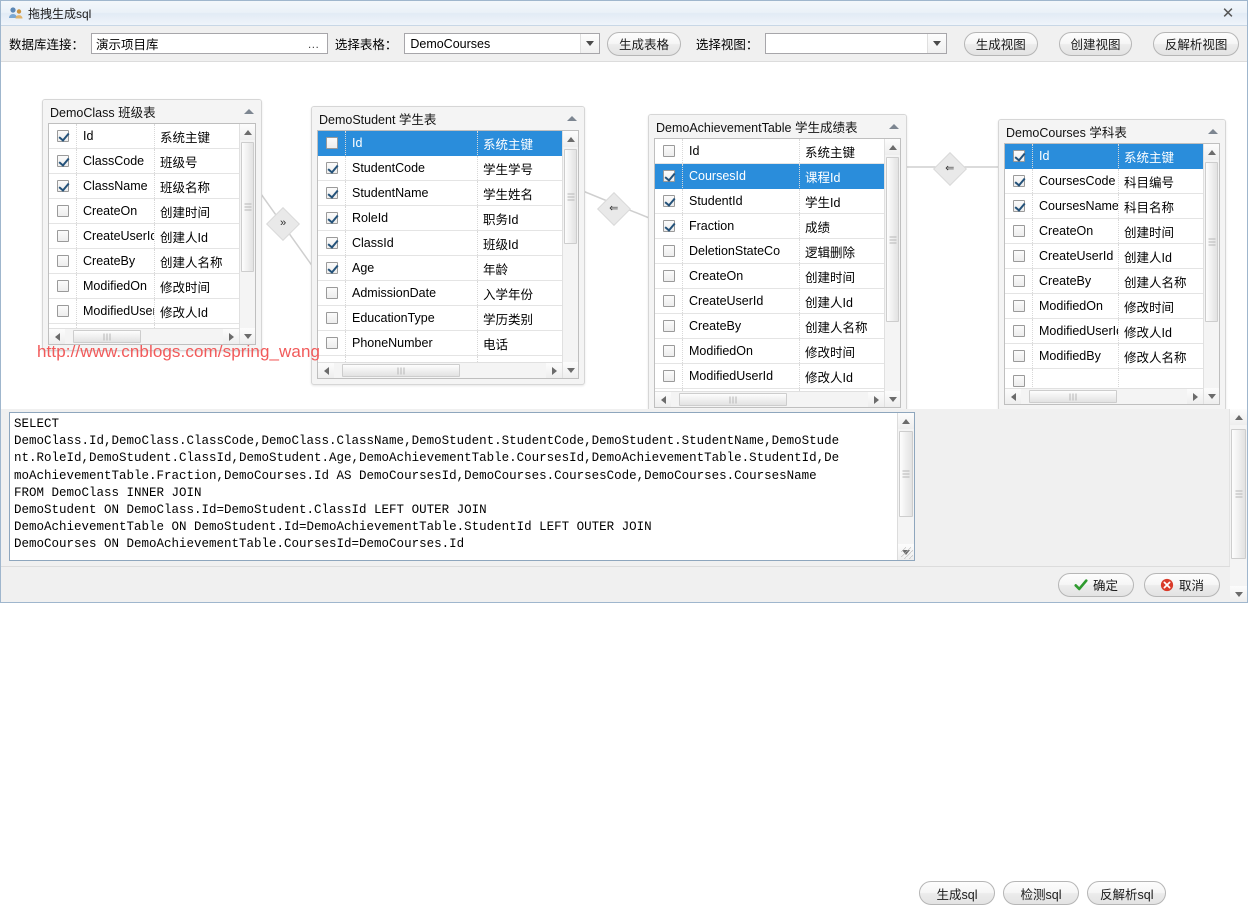 The image size is (1248, 905). What do you see at coordinates (440, 193) in the screenshot?
I see `table-row: StudentName 学生姓名` at bounding box center [440, 193].